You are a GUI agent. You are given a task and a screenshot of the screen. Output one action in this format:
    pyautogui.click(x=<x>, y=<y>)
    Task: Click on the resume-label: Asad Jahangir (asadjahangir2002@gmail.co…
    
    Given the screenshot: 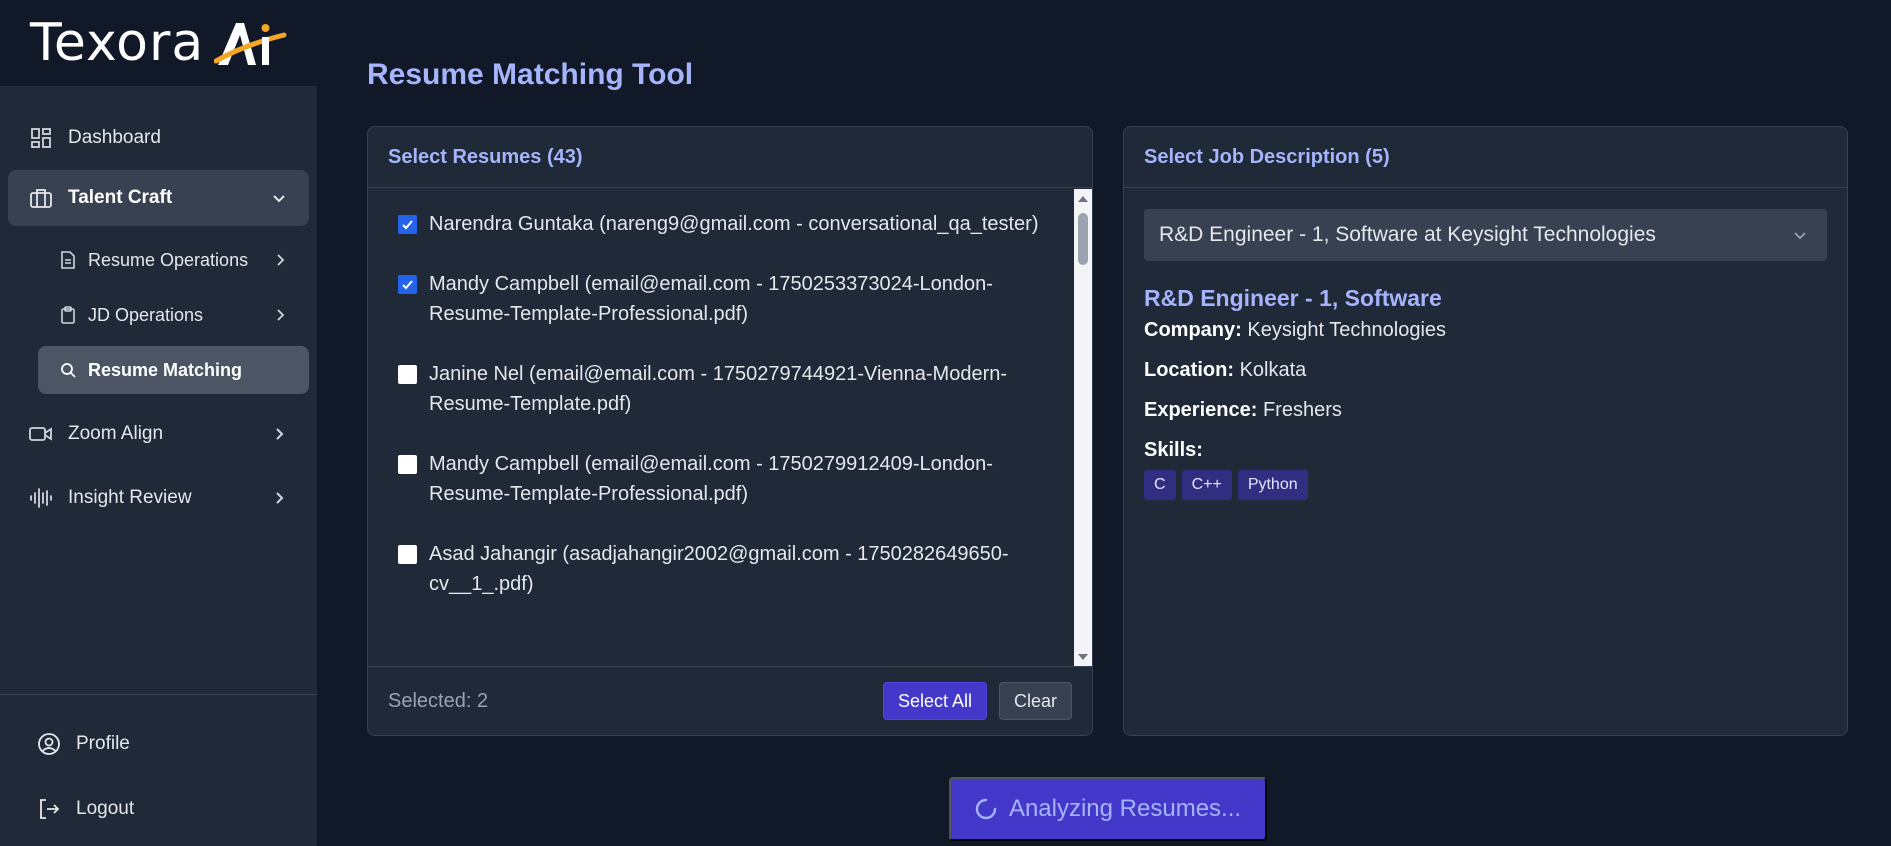 What is the action you would take?
    pyautogui.click(x=719, y=569)
    